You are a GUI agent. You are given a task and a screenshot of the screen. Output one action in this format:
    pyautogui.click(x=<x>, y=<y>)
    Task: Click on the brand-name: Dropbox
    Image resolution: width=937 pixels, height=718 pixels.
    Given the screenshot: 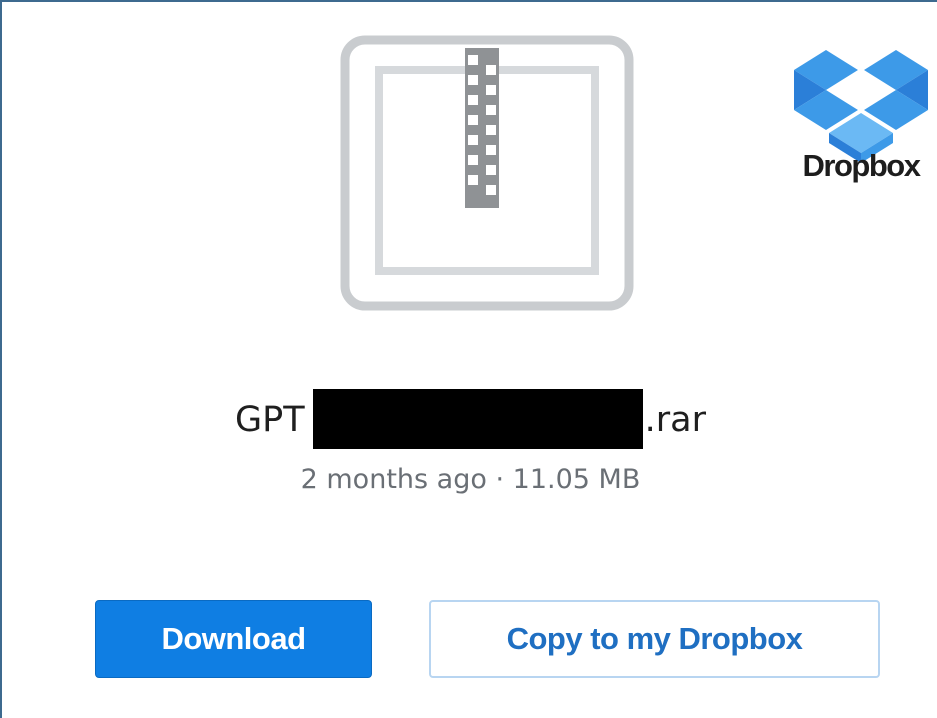 What is the action you would take?
    pyautogui.click(x=861, y=165)
    